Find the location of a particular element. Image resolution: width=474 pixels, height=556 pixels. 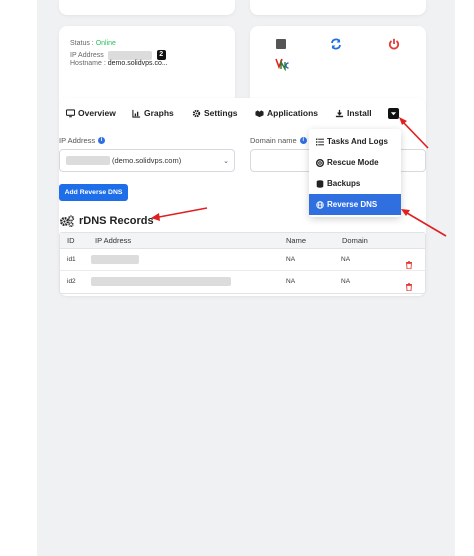

table-header: ID IP Address Name Domain is located at coordinates (242, 241).